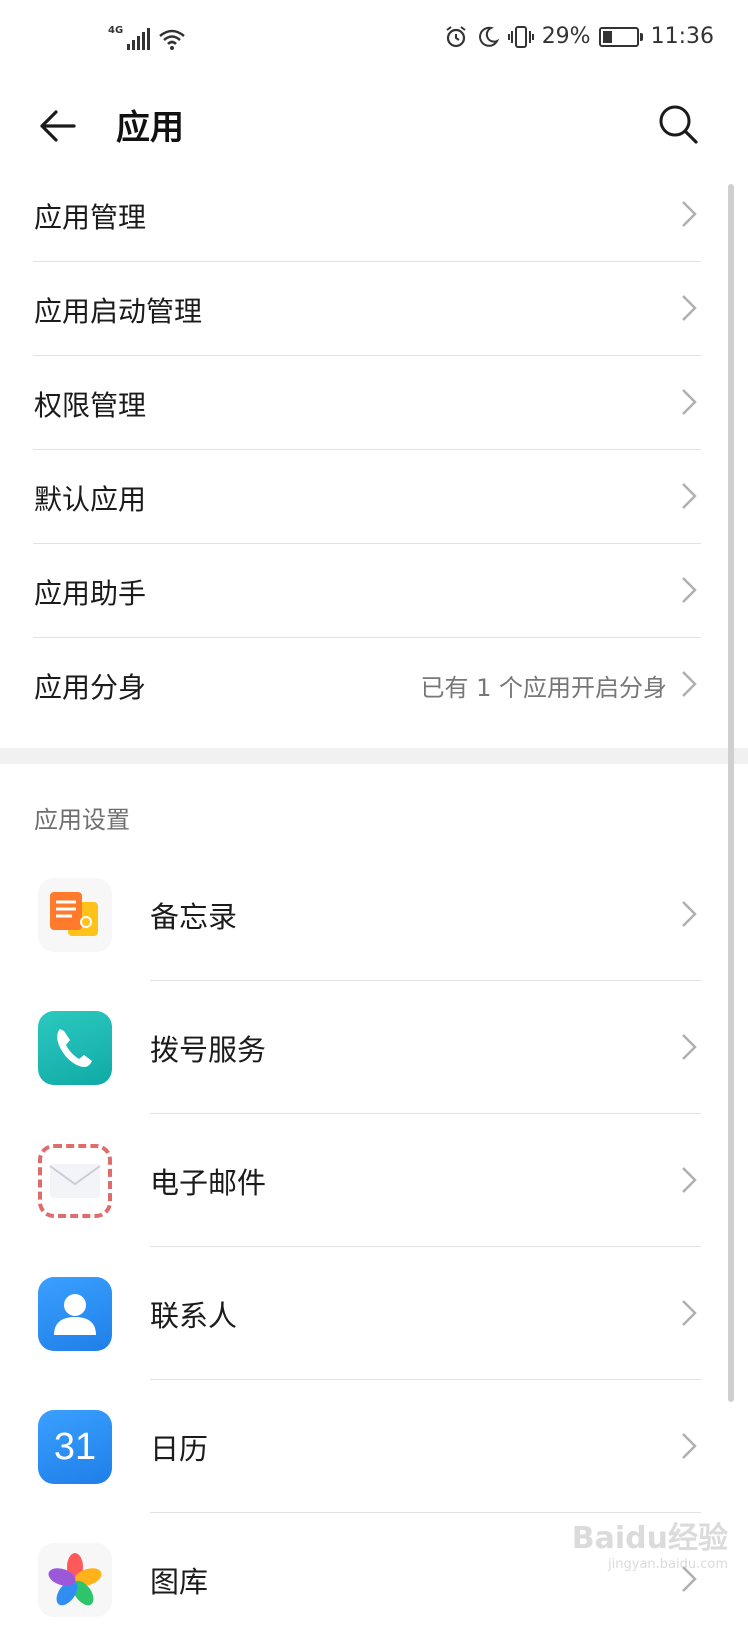  What do you see at coordinates (374, 1047) in the screenshot?
I see `app-item-dialer: 拨号服务` at bounding box center [374, 1047].